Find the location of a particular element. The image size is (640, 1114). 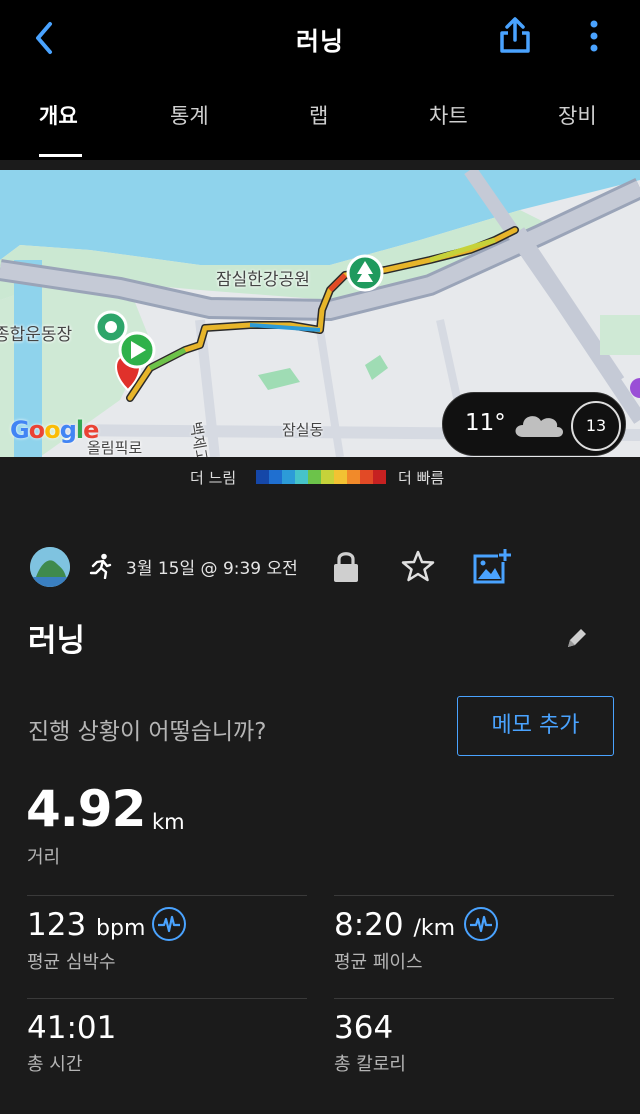

more-vertical-icon is located at coordinates (594, 36).